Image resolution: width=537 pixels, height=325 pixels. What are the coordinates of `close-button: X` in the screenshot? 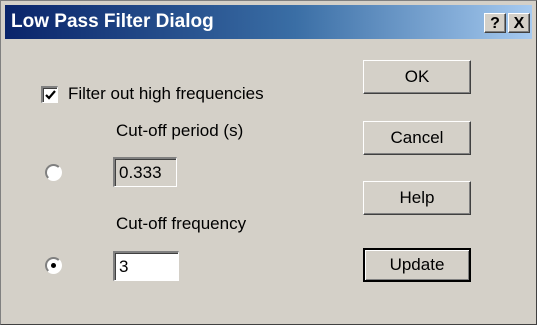 It's located at (519, 23).